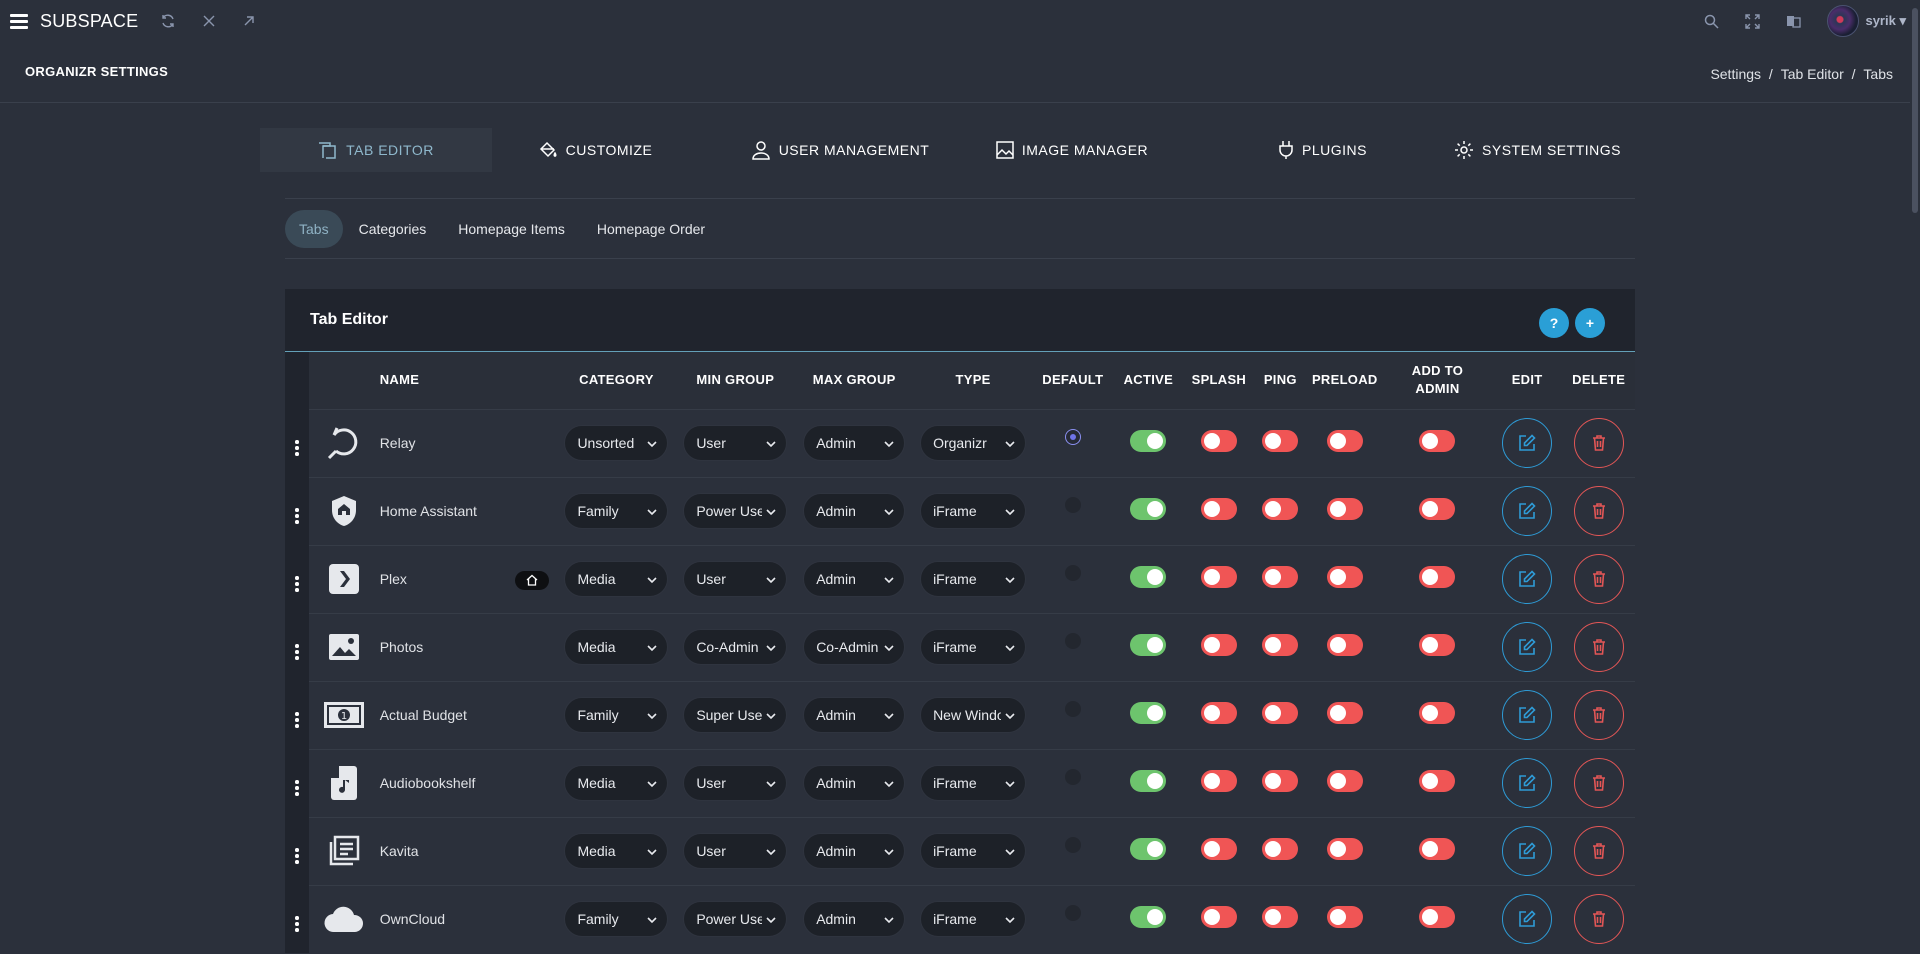 This screenshot has width=1920, height=954. What do you see at coordinates (393, 229) in the screenshot?
I see `subtab-categories: Categories` at bounding box center [393, 229].